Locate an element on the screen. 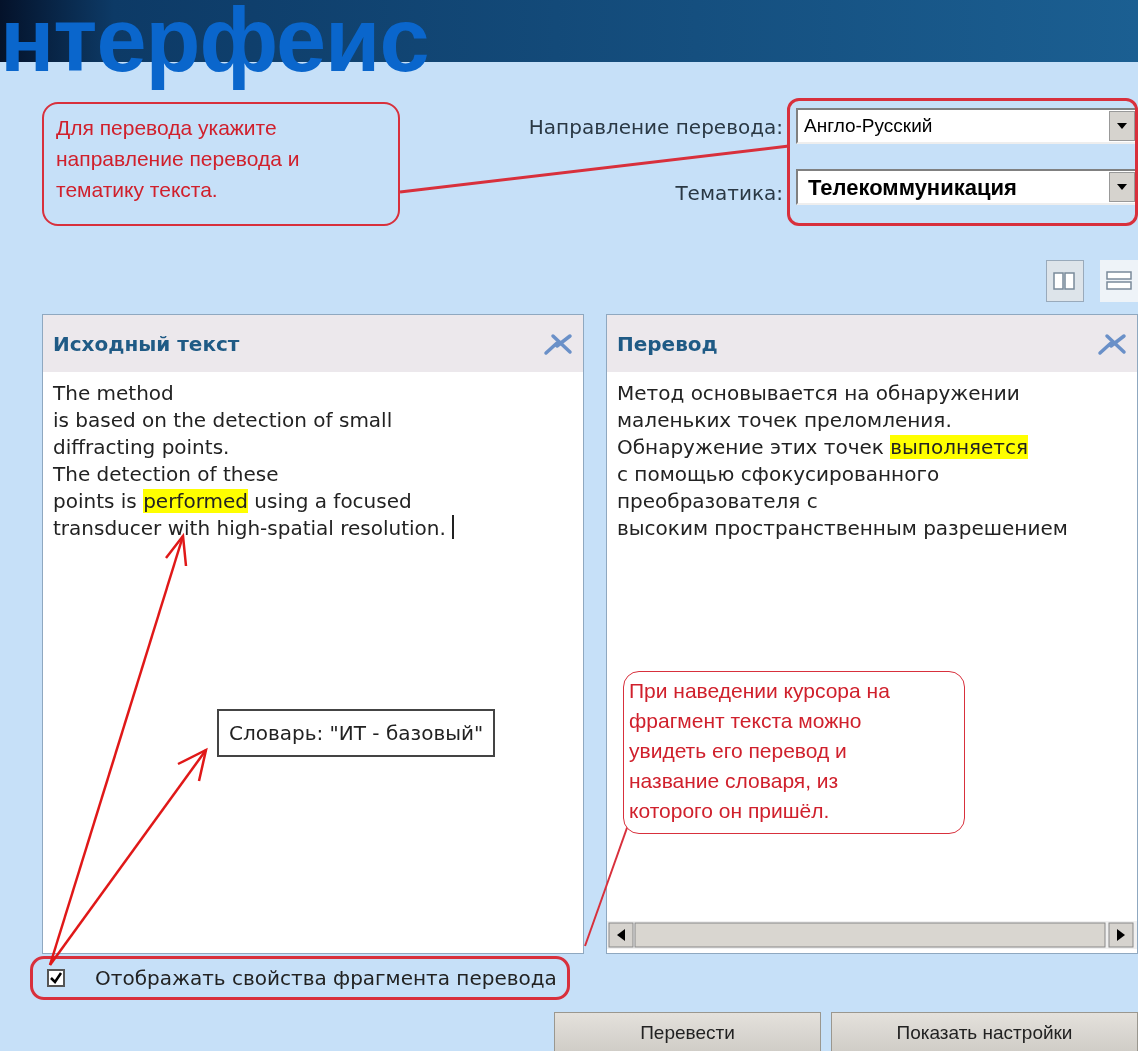  checkbox-label: Отображать свойства фрагмента перевода is located at coordinates (326, 978).